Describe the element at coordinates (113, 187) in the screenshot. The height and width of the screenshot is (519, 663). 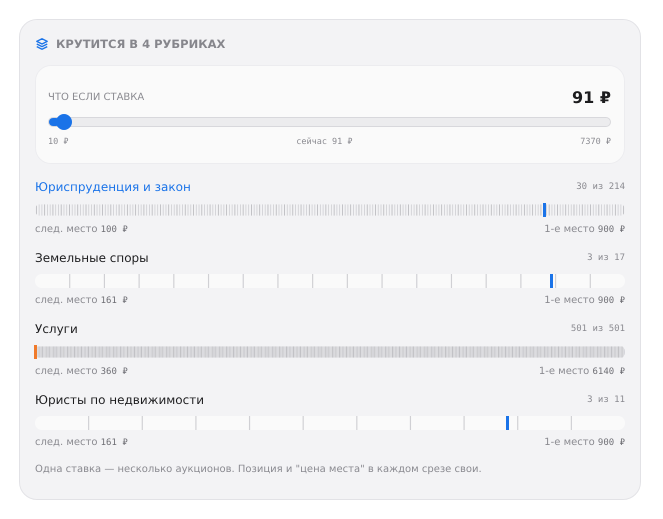
I see `rubric-title: Юриспруденция и закон` at that location.